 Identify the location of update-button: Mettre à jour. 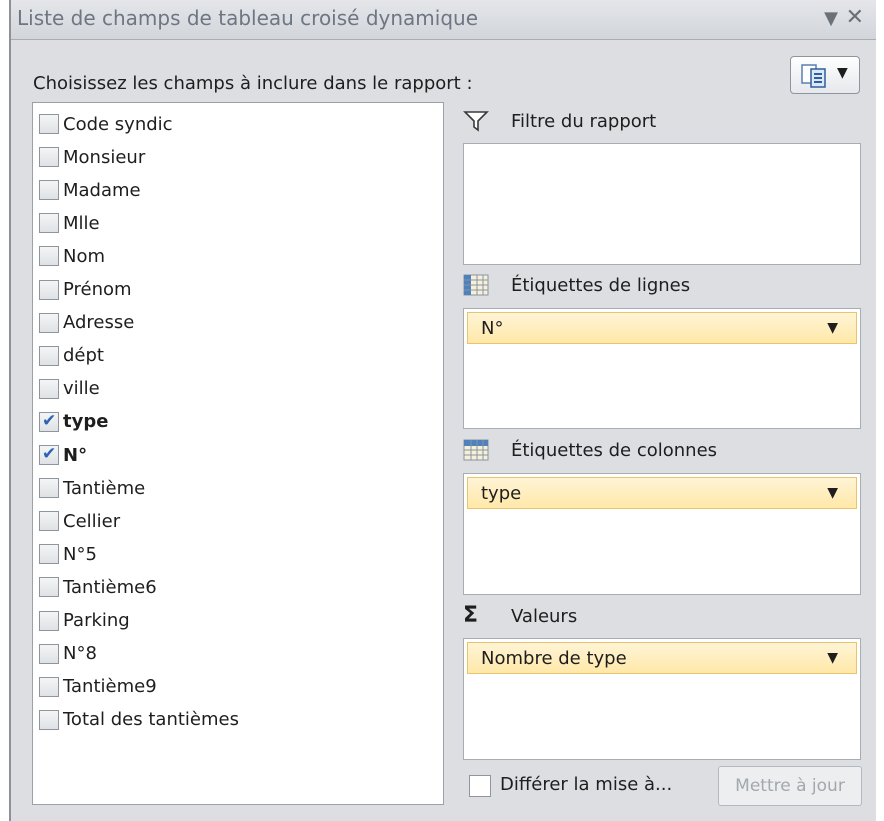
(790, 786).